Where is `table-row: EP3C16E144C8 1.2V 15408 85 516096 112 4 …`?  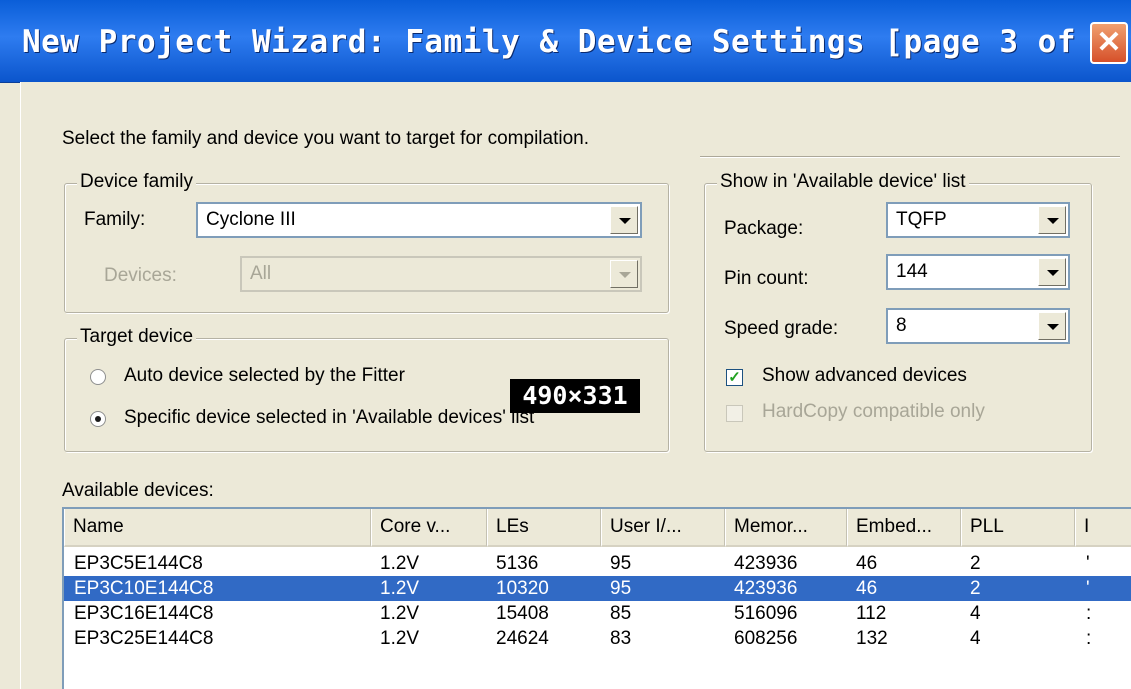
table-row: EP3C16E144C8 1.2V 15408 85 516096 112 4 … is located at coordinates (597, 613).